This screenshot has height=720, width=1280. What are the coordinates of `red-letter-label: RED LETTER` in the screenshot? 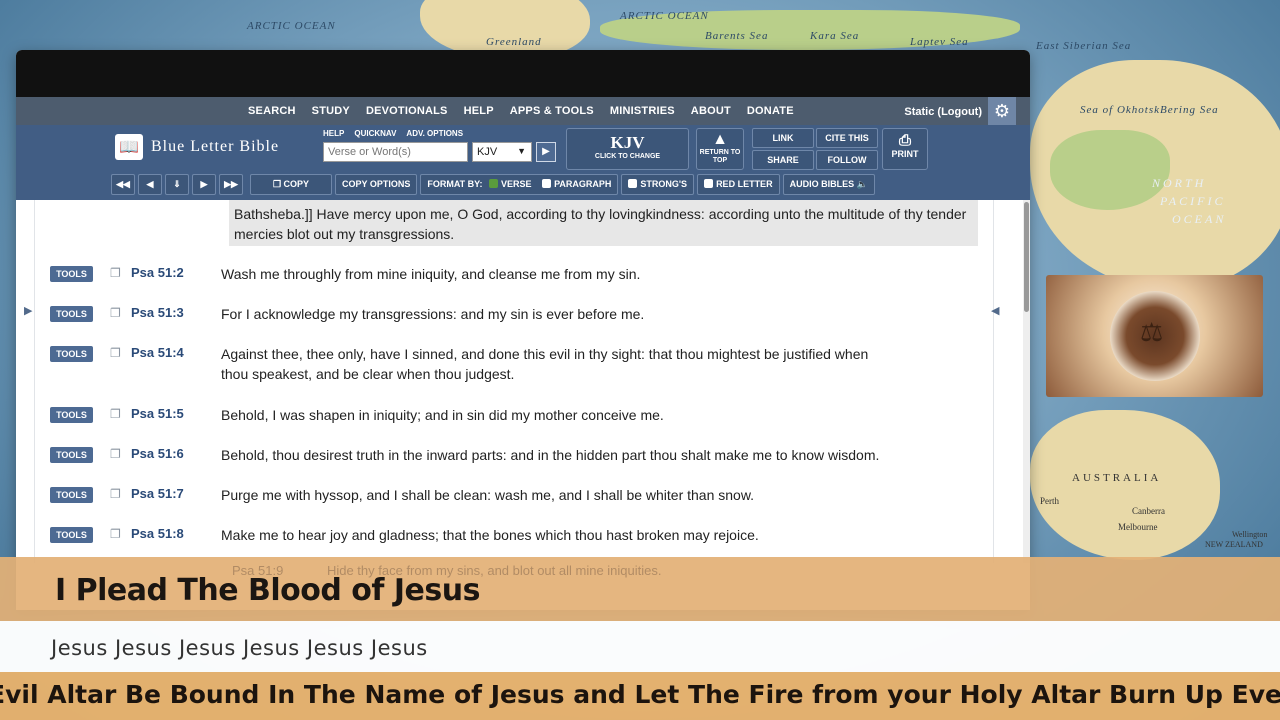 It's located at (744, 184).